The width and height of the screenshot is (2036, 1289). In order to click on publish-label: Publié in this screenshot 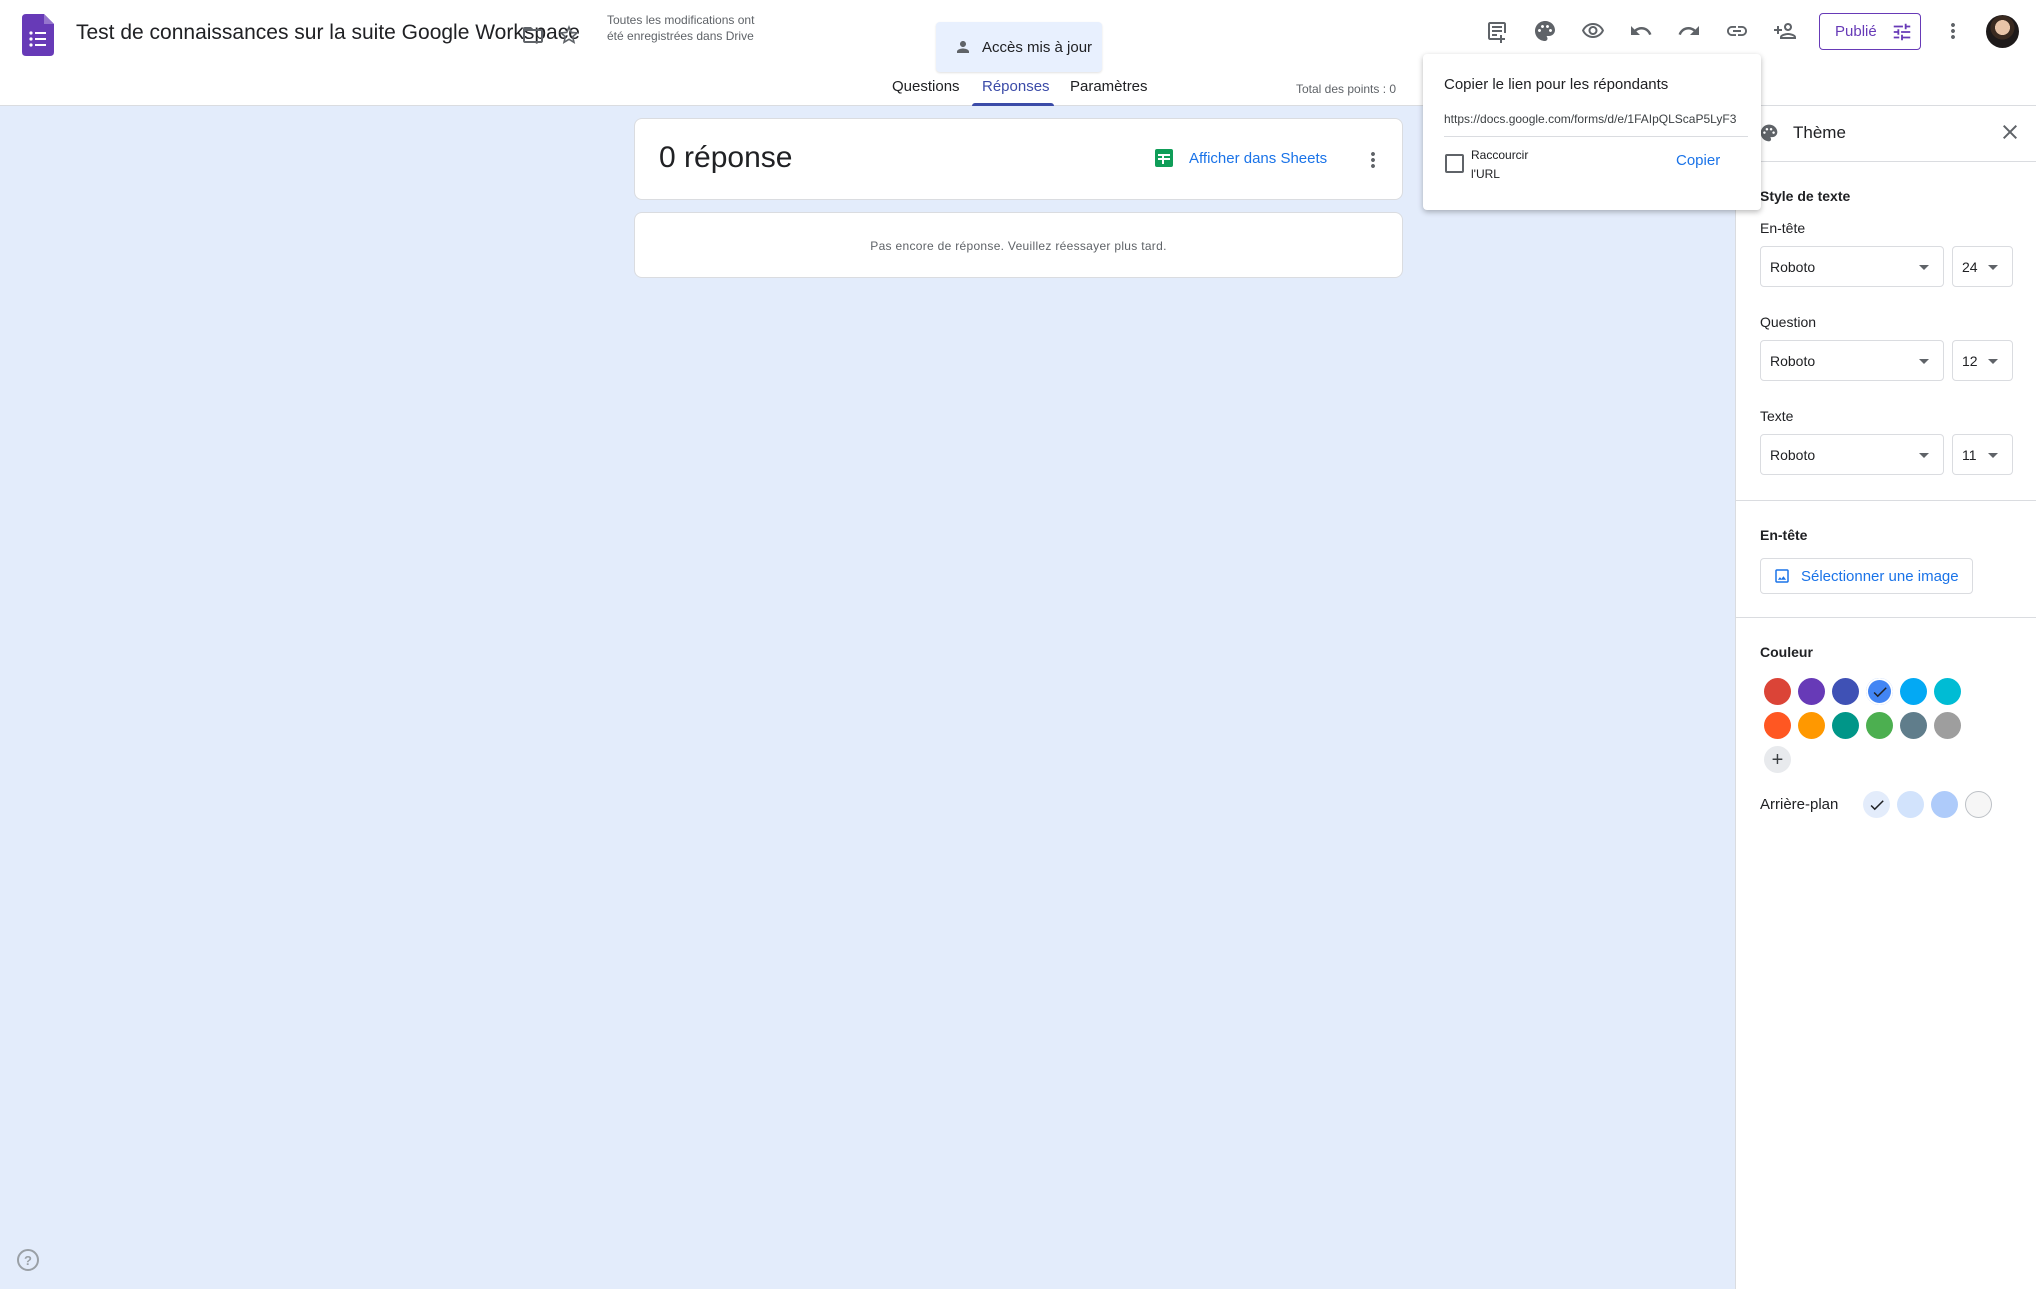, I will do `click(1856, 31)`.